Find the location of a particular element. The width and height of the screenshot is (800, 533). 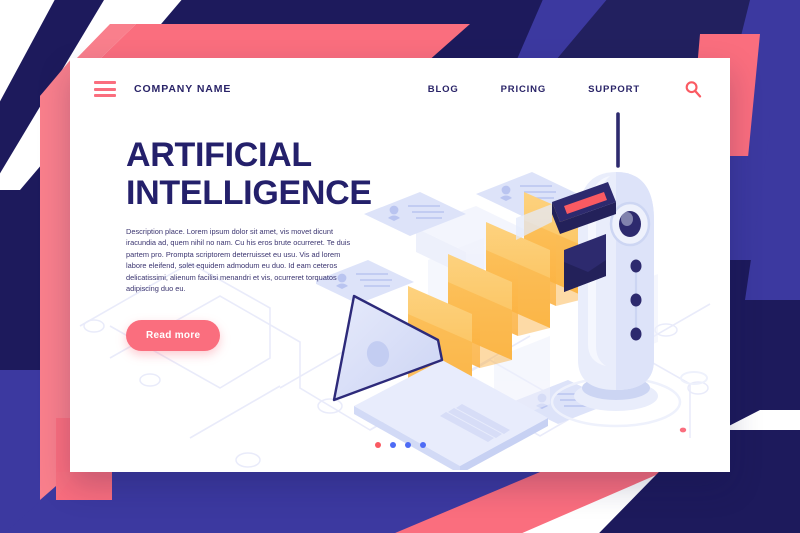

nav-item-blog: BLOG is located at coordinates (443, 89).